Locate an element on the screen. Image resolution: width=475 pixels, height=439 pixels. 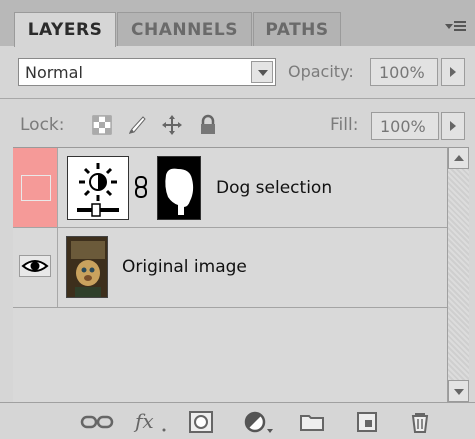
scrollbar is located at coordinates (458, 274).